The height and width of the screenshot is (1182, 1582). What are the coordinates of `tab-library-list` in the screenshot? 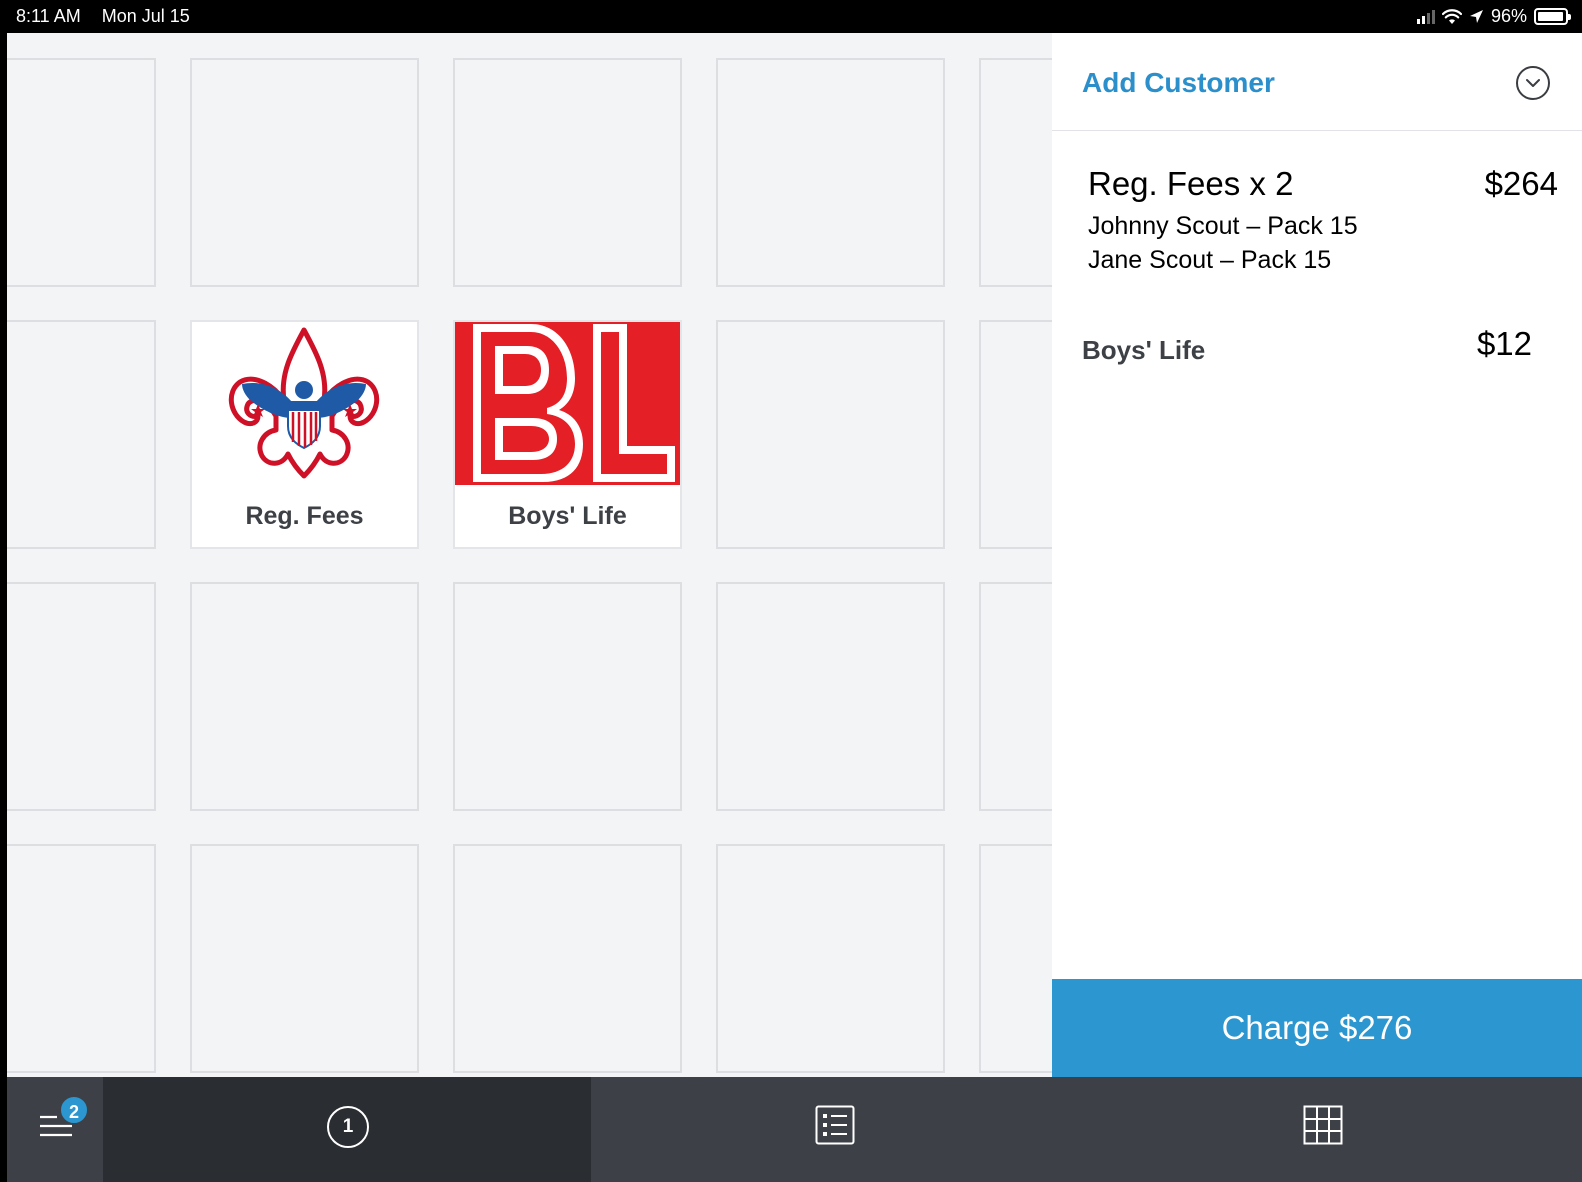 It's located at (835, 1129).